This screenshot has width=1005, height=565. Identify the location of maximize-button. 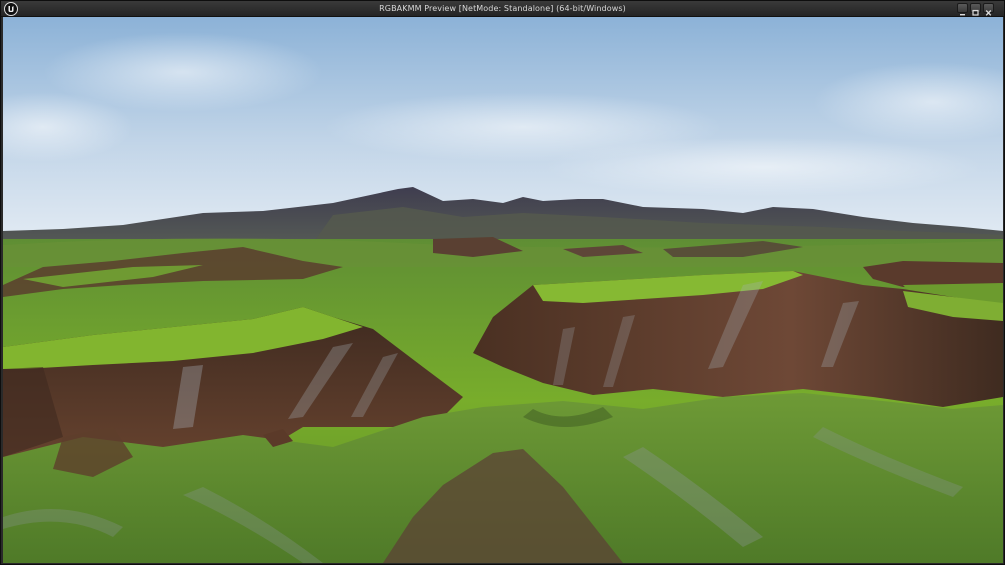
(975, 9).